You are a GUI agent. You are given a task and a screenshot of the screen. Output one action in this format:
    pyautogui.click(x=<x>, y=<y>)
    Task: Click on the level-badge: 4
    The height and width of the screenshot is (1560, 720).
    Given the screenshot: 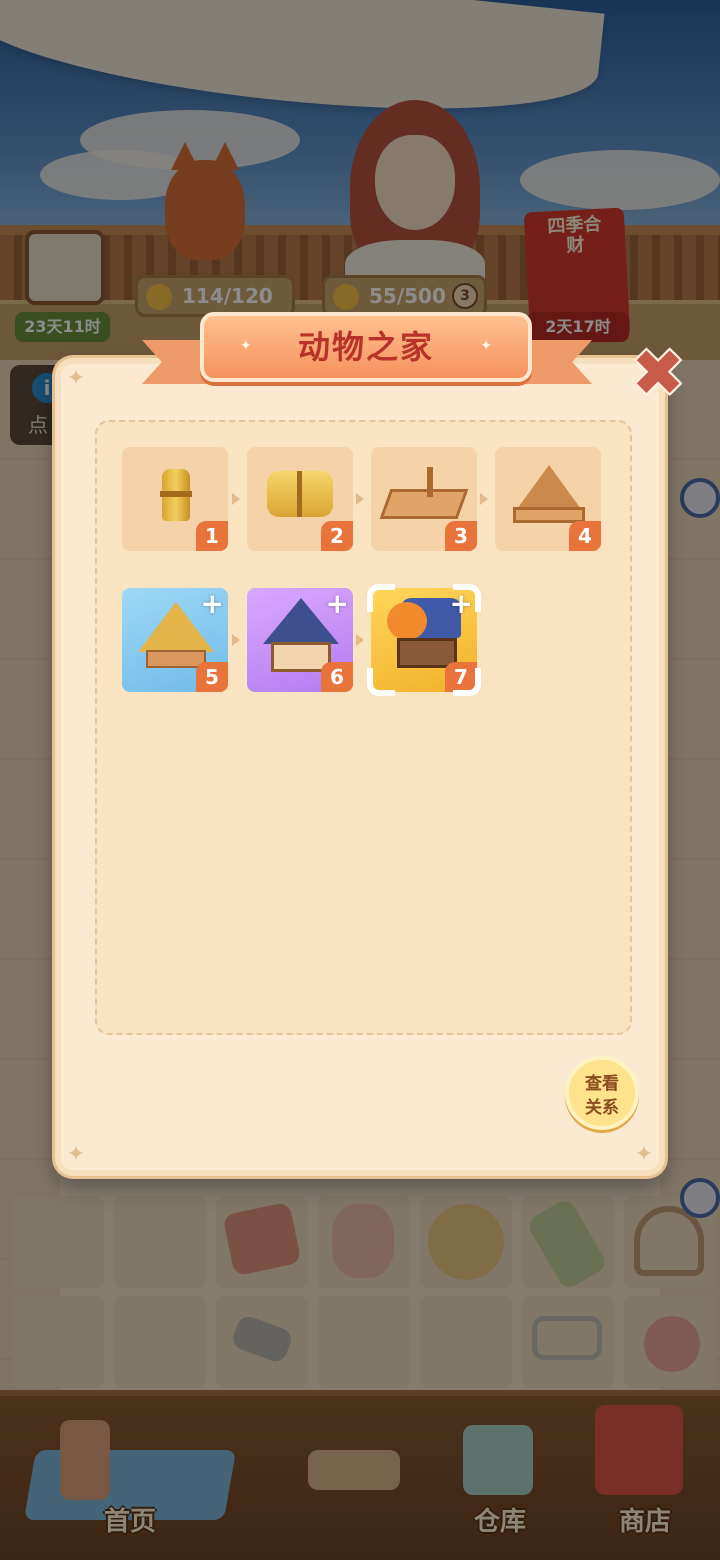 What is the action you would take?
    pyautogui.click(x=585, y=536)
    